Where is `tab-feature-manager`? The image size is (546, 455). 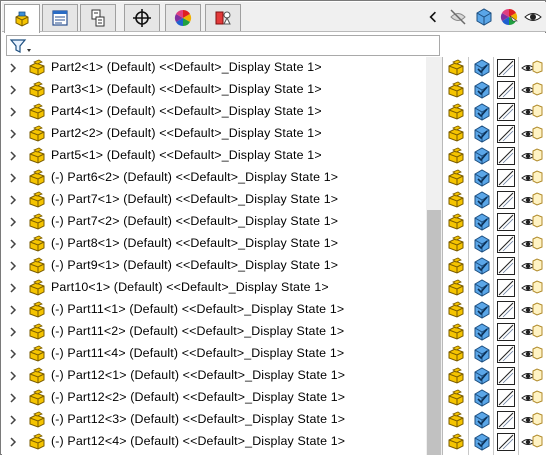
tab-feature-manager is located at coordinates (22, 18).